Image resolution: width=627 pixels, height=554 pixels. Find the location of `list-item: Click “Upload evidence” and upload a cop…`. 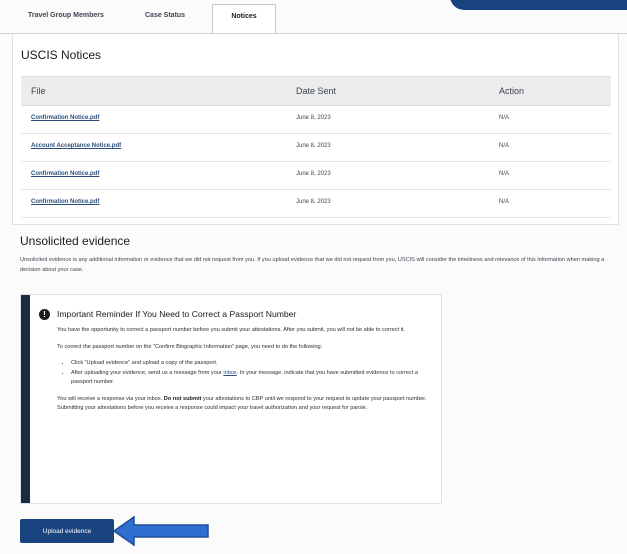

list-item: Click “Upload evidence” and upload a cop… is located at coordinates (253, 364).